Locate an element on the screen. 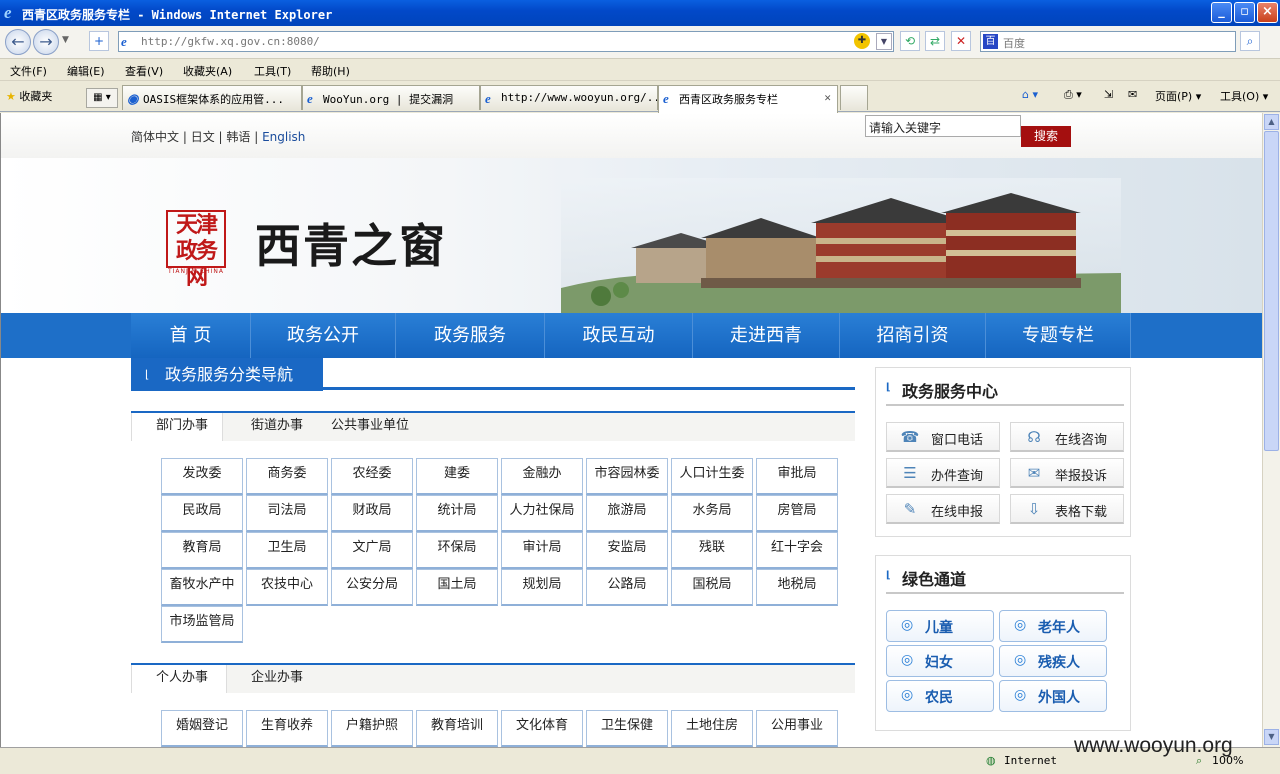 The width and height of the screenshot is (1280, 774). dept-cell: 农技中心 is located at coordinates (287, 587).